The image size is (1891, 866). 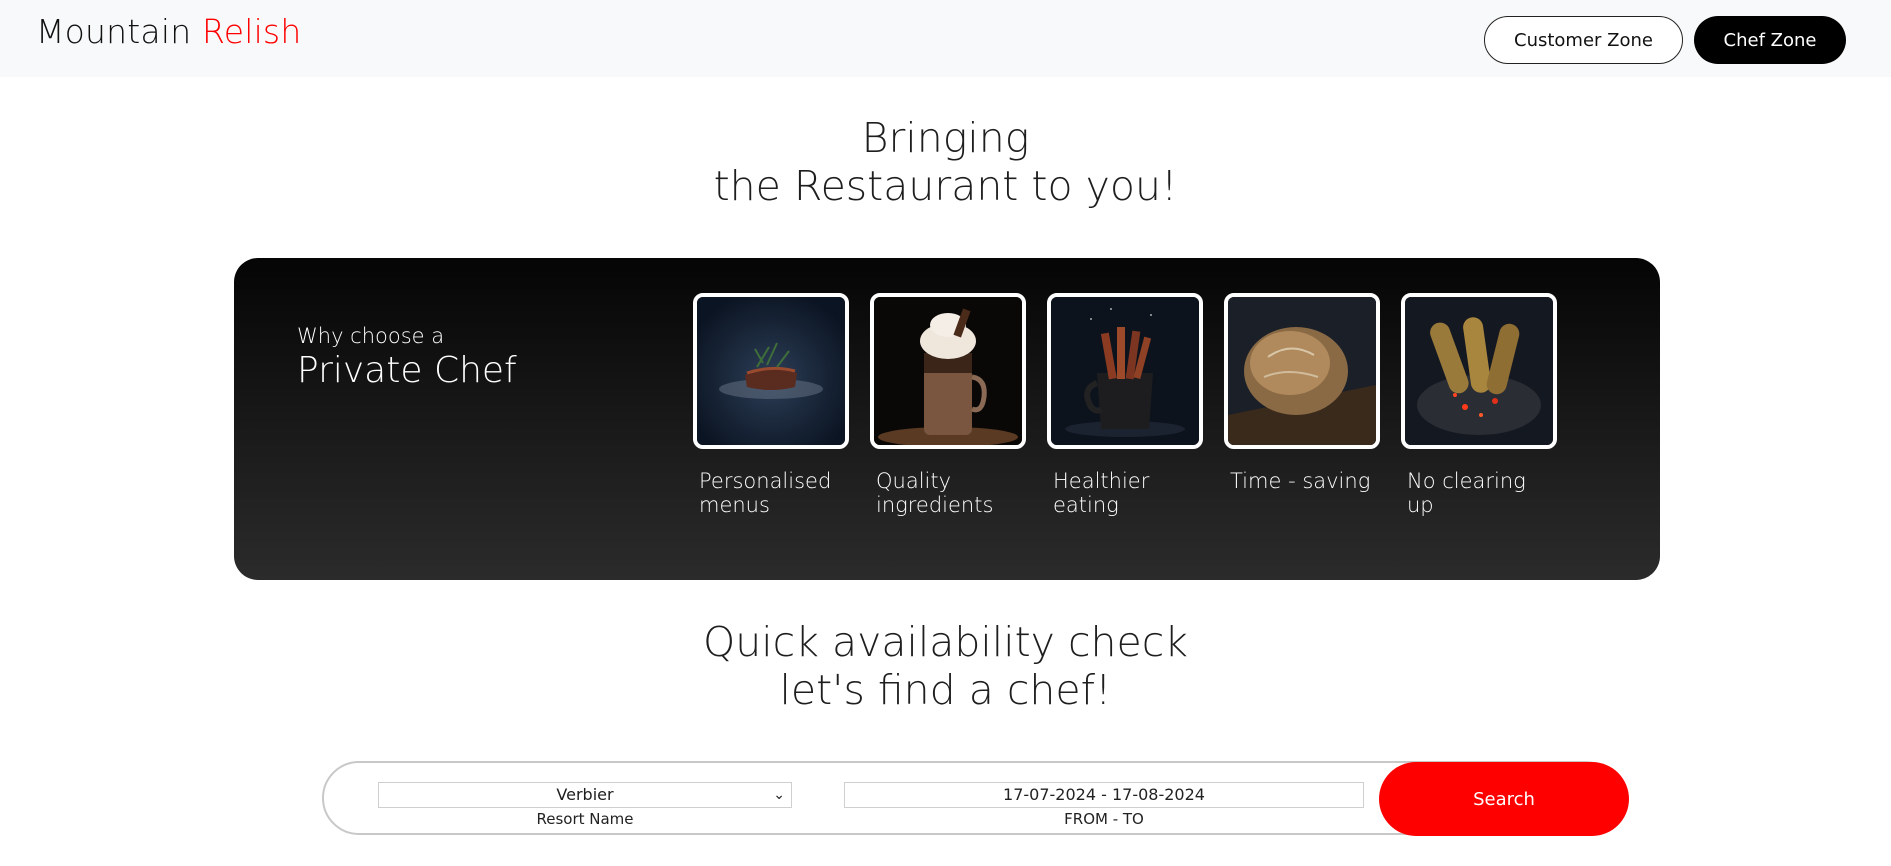 I want to click on hero-title-line1: Bringing, so click(x=945, y=138).